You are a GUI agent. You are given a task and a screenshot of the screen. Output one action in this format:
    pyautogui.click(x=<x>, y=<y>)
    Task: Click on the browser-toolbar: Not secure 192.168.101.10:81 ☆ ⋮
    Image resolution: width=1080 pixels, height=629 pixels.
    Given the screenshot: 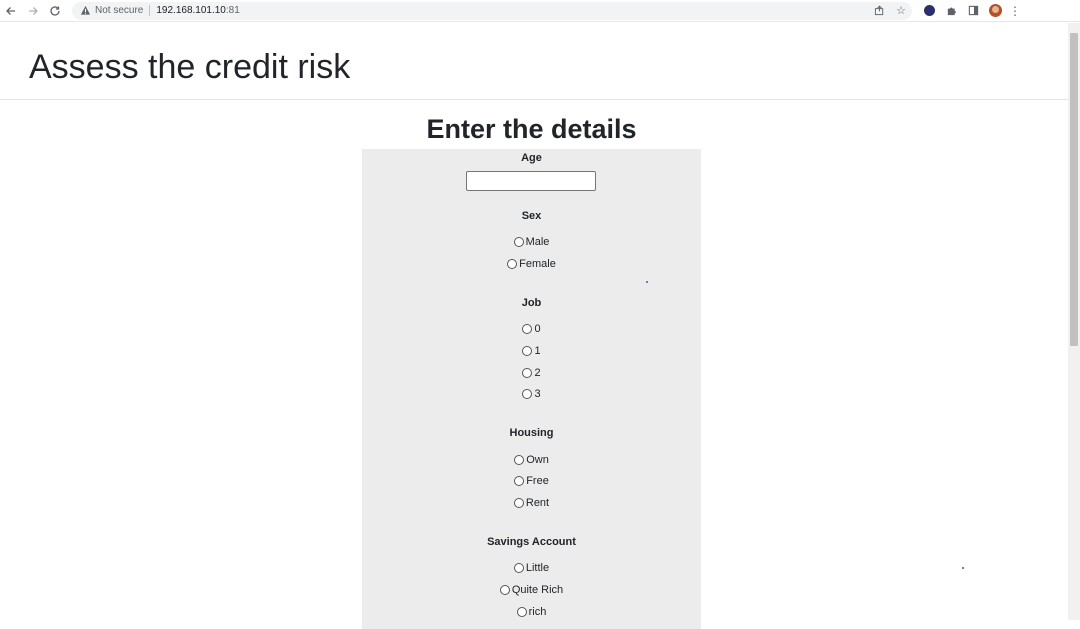 What is the action you would take?
    pyautogui.click(x=540, y=11)
    